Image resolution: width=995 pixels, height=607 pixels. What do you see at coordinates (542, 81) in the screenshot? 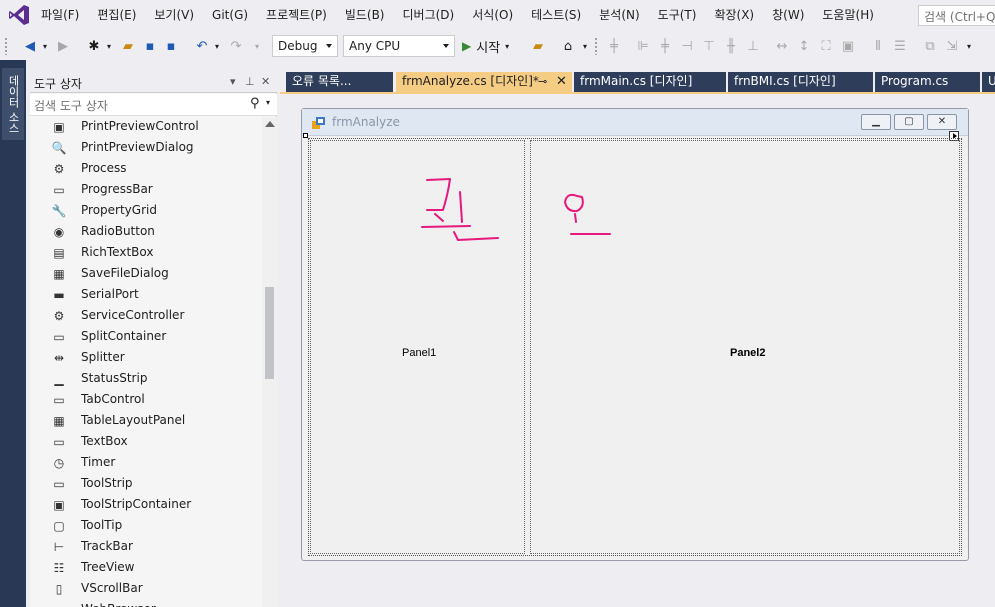
I see `tab-pin-icon: ⊸` at bounding box center [542, 81].